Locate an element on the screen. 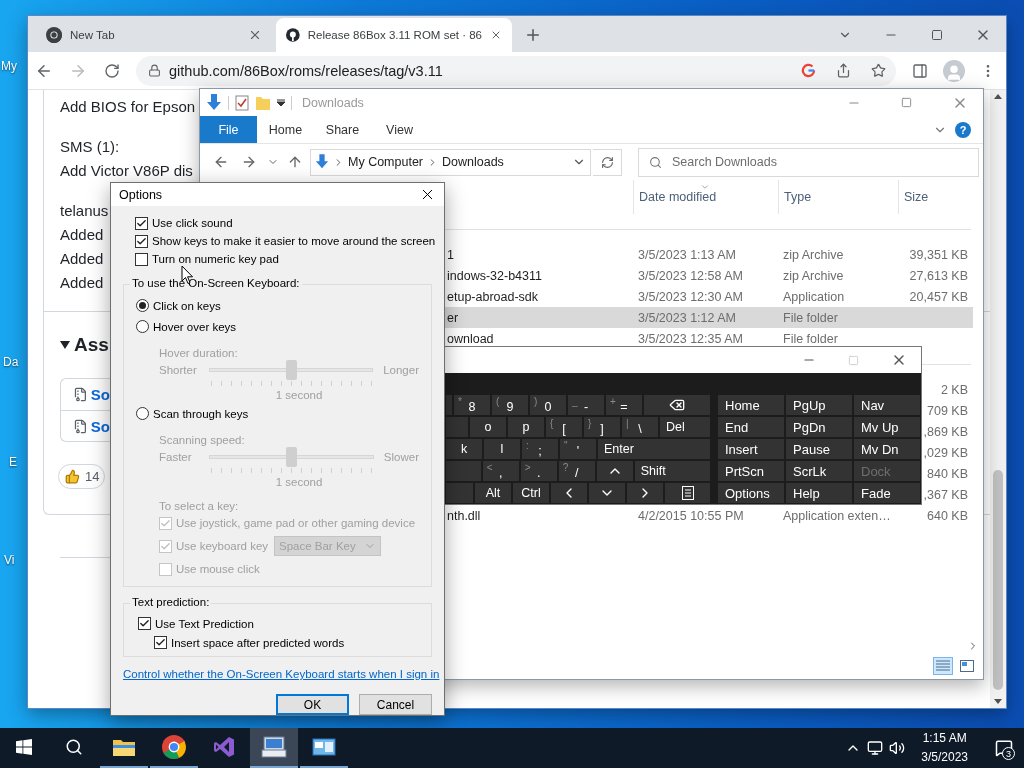 The height and width of the screenshot is (768, 1024). keyboard-key: Help is located at coordinates (819, 493).